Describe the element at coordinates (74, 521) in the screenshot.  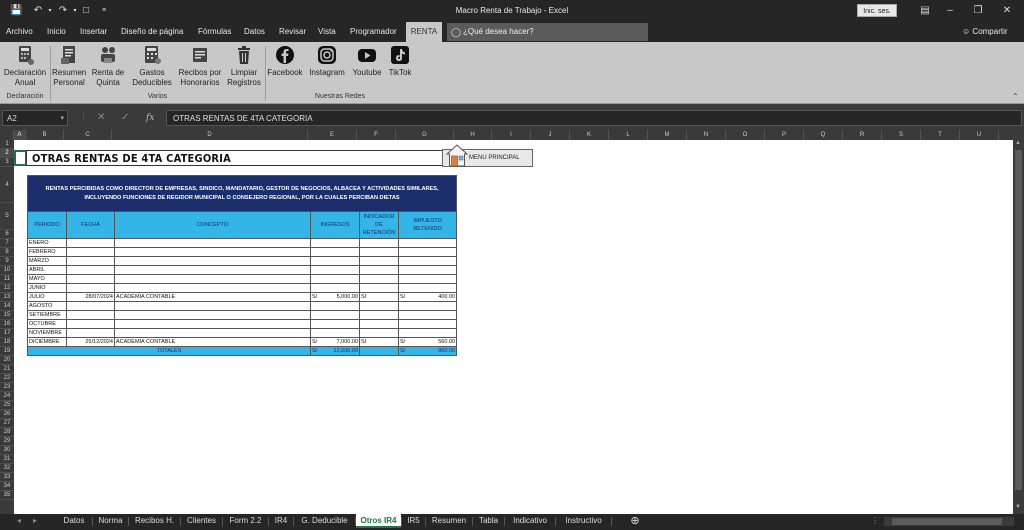
I see `sheet-tab: Datos` at that location.